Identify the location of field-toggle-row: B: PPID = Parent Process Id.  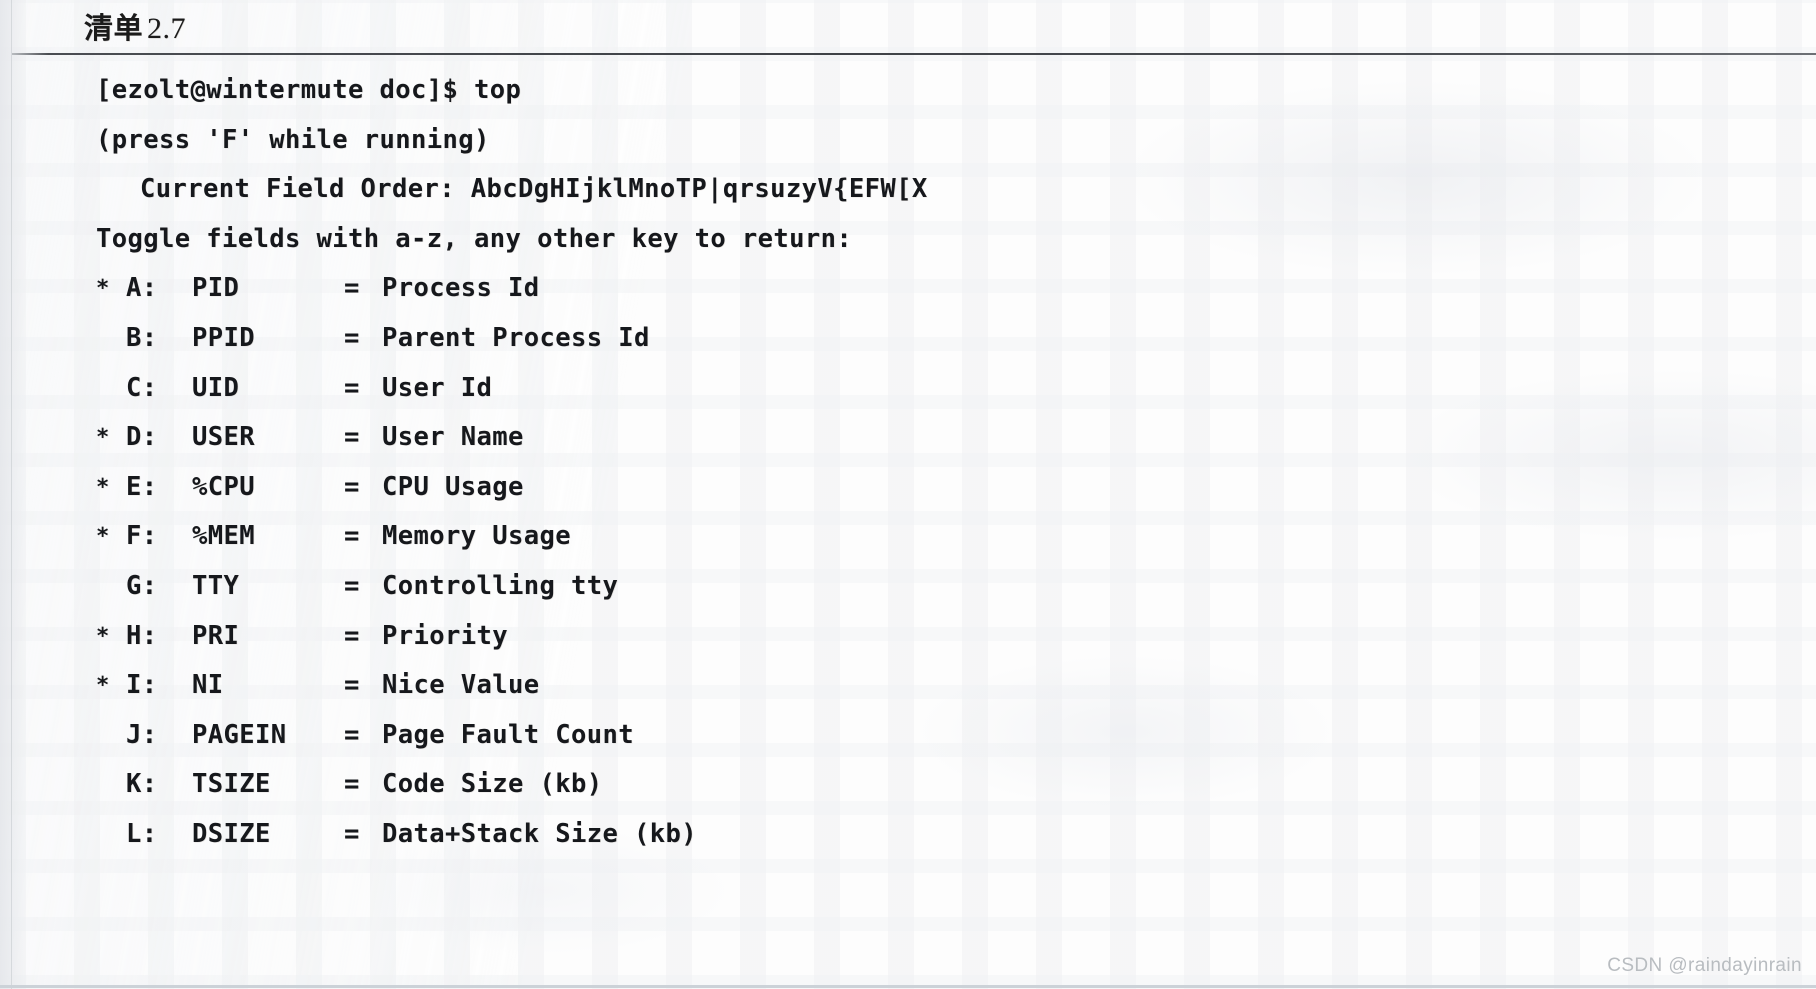
(908, 339).